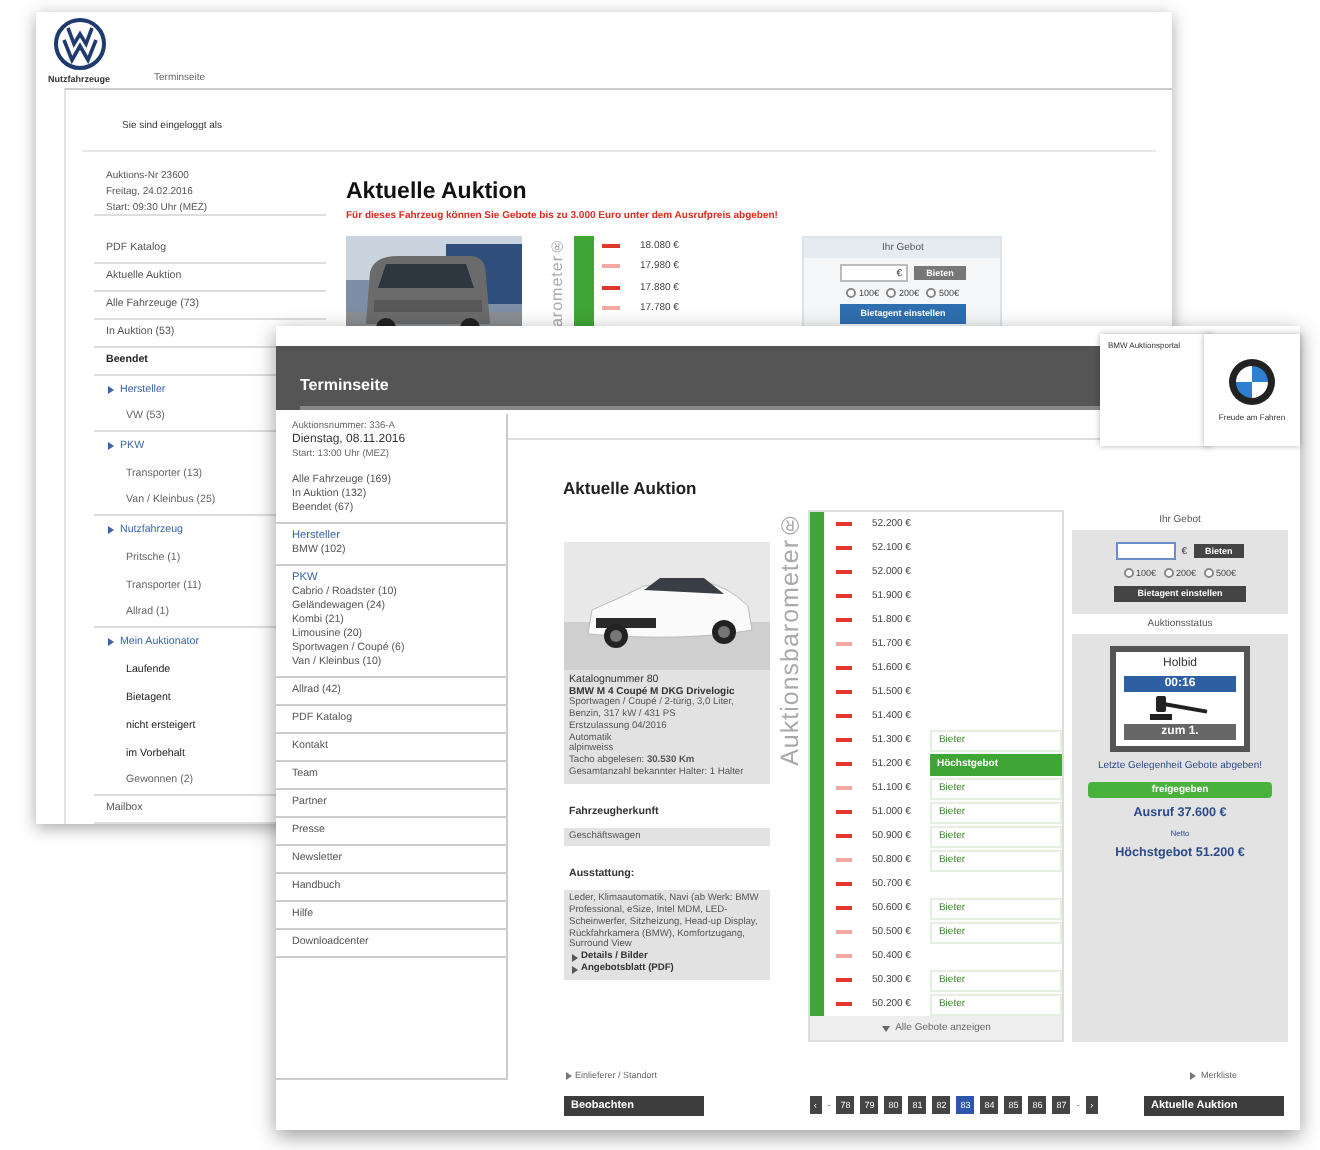  I want to click on bid-field, so click(1145, 551).